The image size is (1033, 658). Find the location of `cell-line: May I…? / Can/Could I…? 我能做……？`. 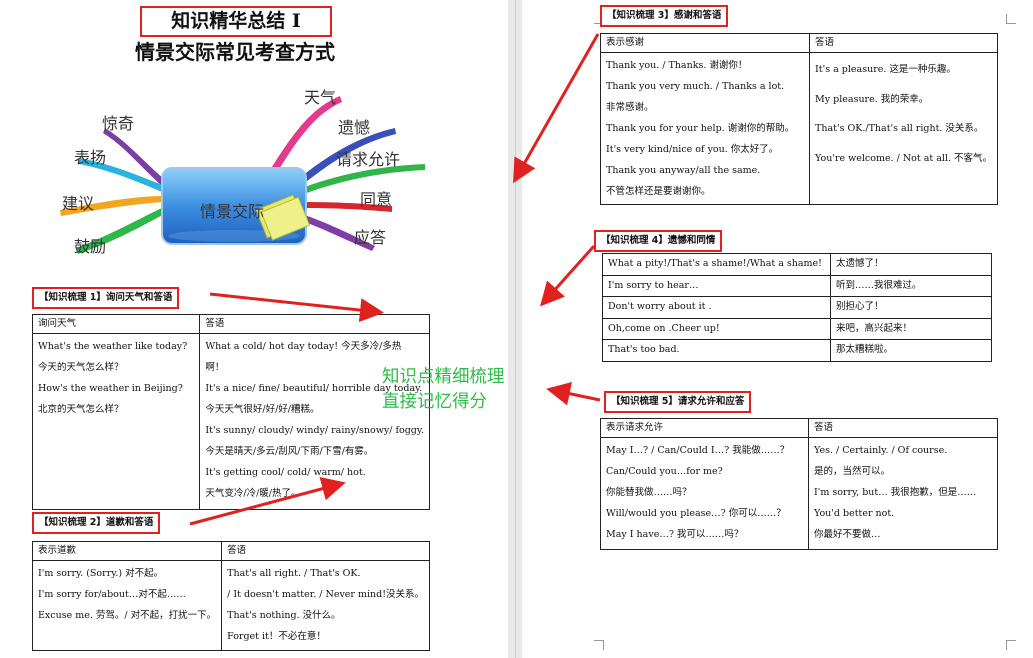

cell-line: May I…? / Can/Could I…? 我能做……？ is located at coordinates (698, 450).